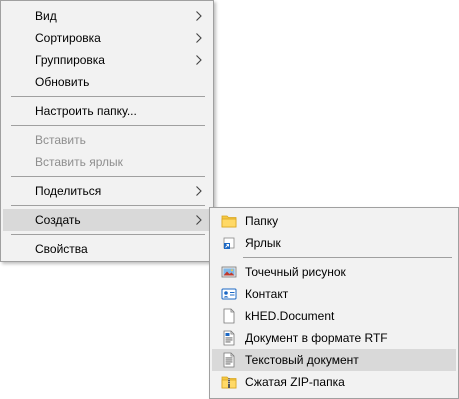  What do you see at coordinates (68, 191) in the screenshot?
I see `menu-item-label: Поделиться` at bounding box center [68, 191].